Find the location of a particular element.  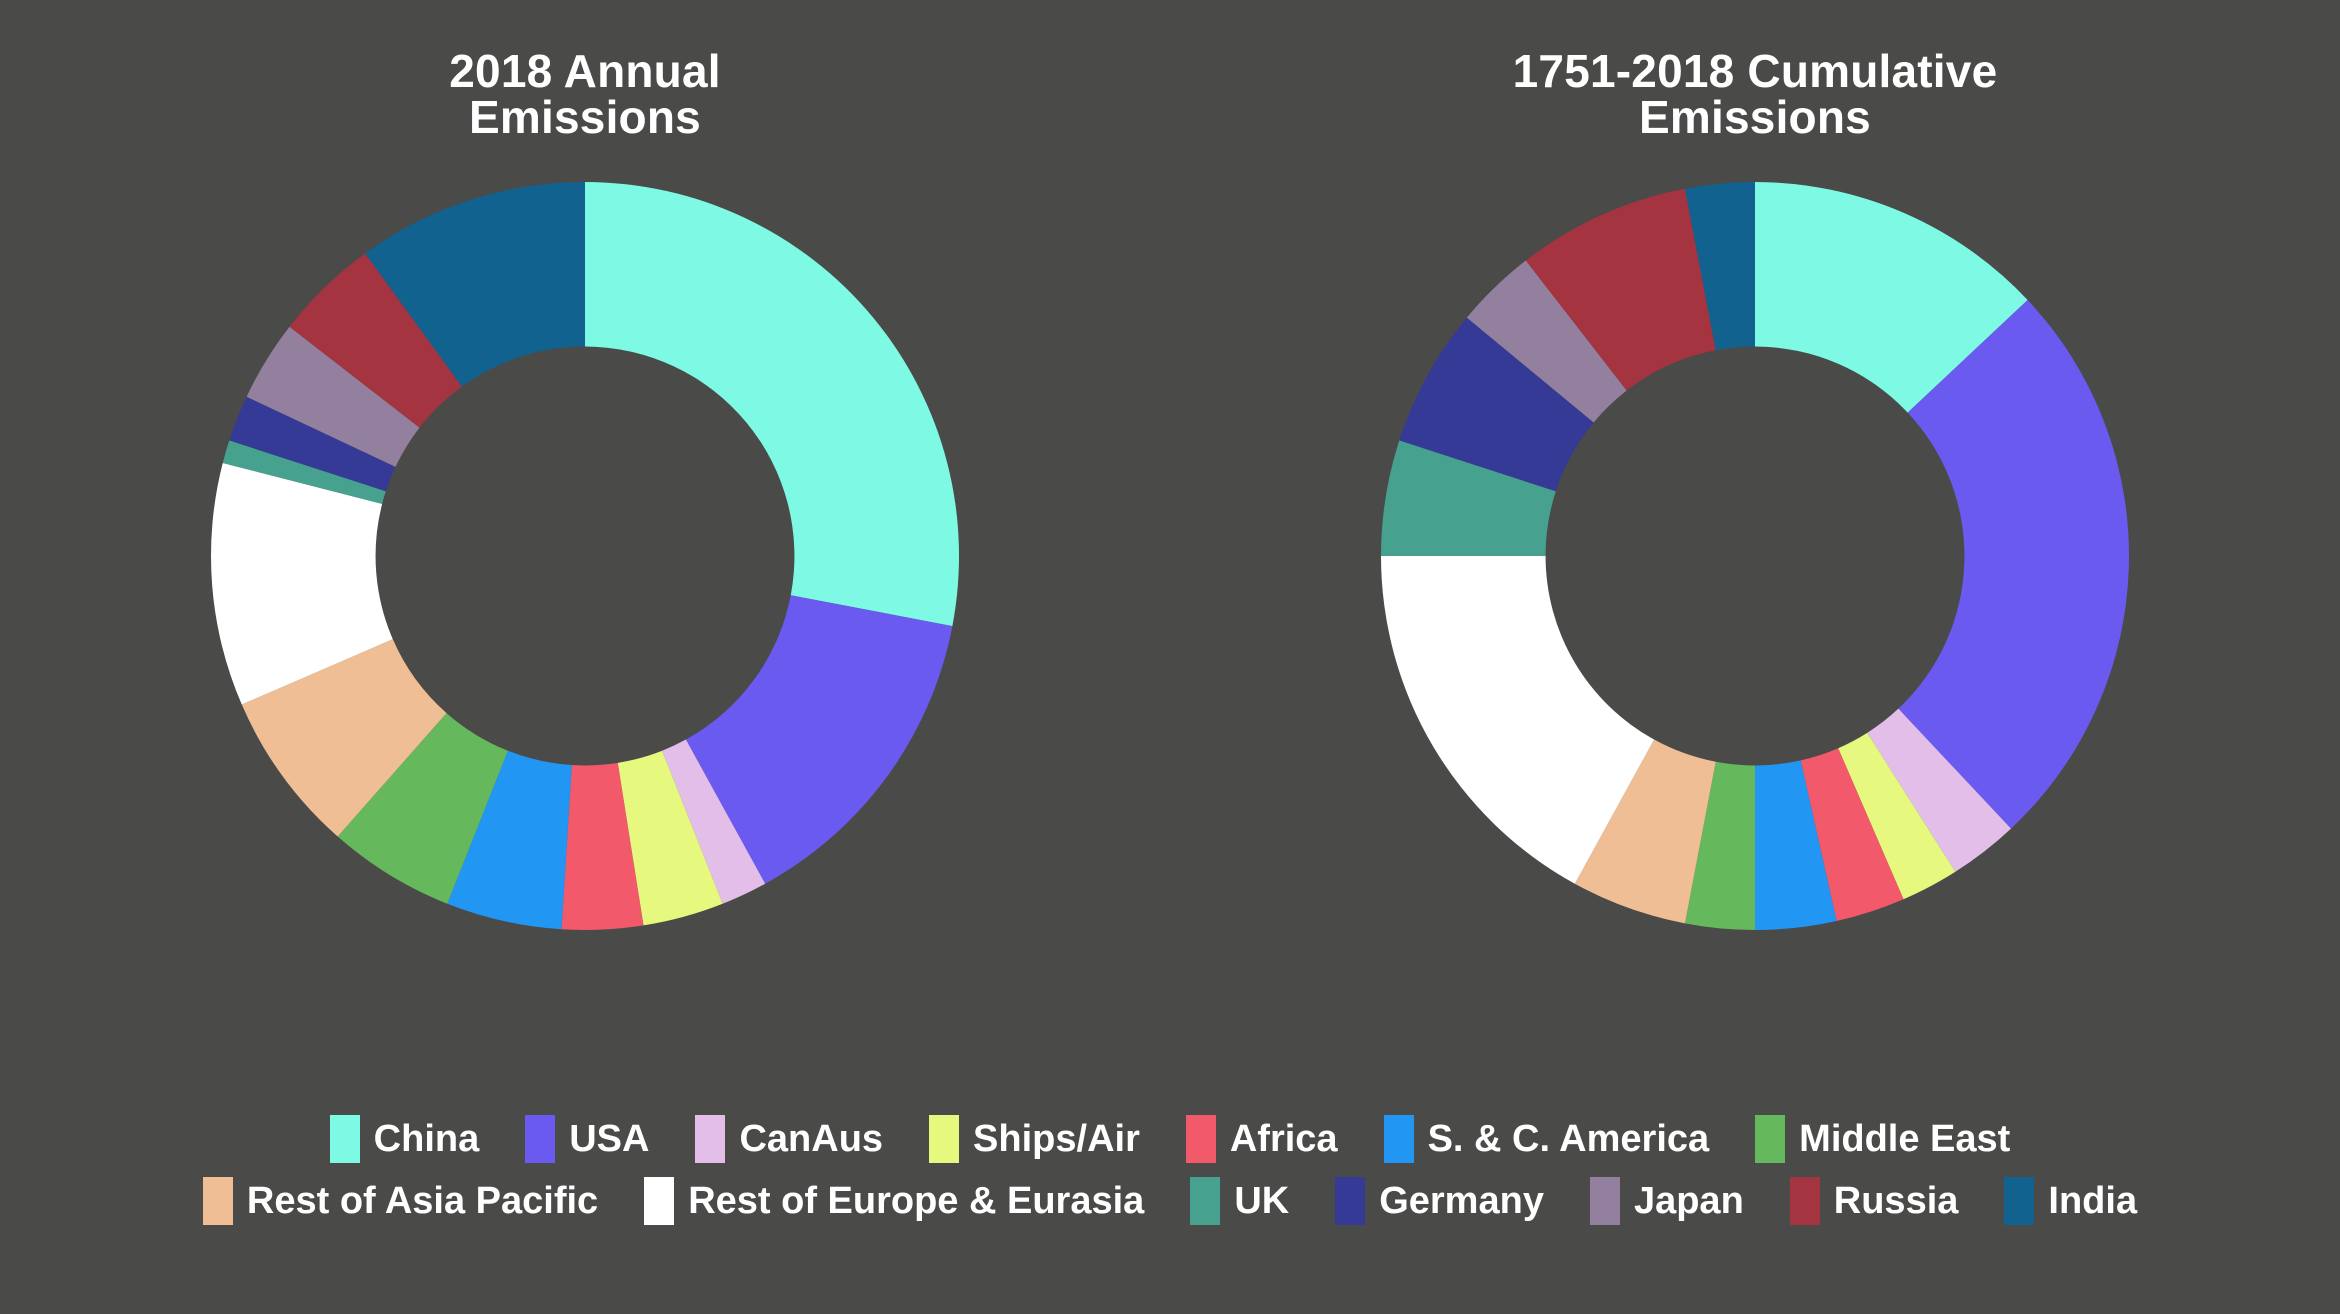

legend-item-label: S. & C. America is located at coordinates (1568, 1139).